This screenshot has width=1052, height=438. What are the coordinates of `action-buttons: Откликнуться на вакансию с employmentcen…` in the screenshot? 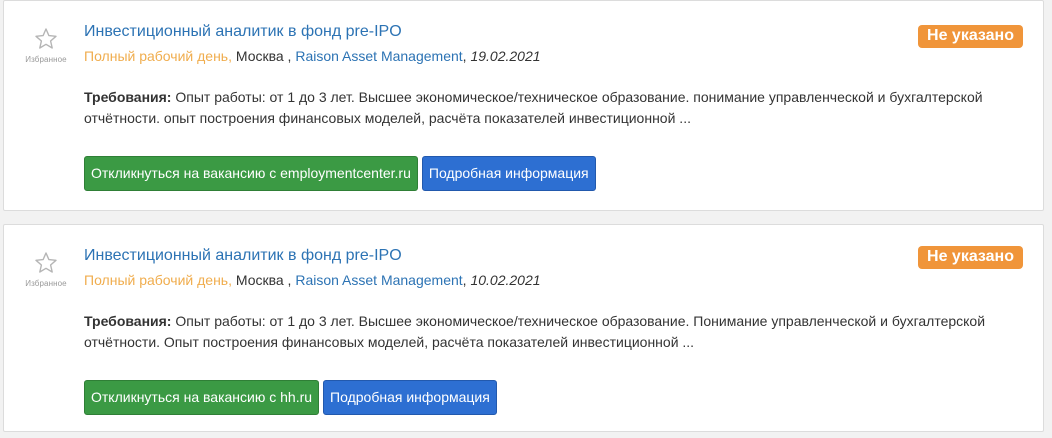 It's located at (342, 173).